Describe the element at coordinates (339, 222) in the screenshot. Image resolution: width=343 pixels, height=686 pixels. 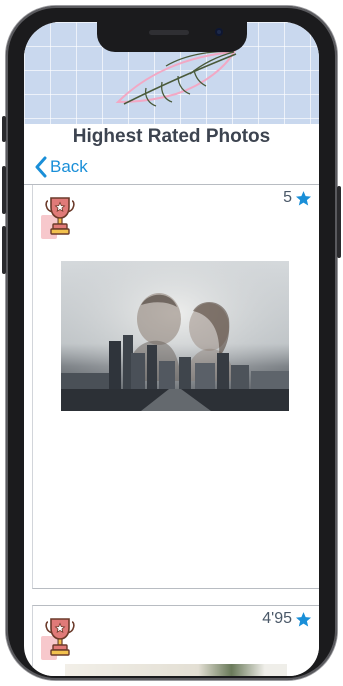
I see `power-button` at that location.